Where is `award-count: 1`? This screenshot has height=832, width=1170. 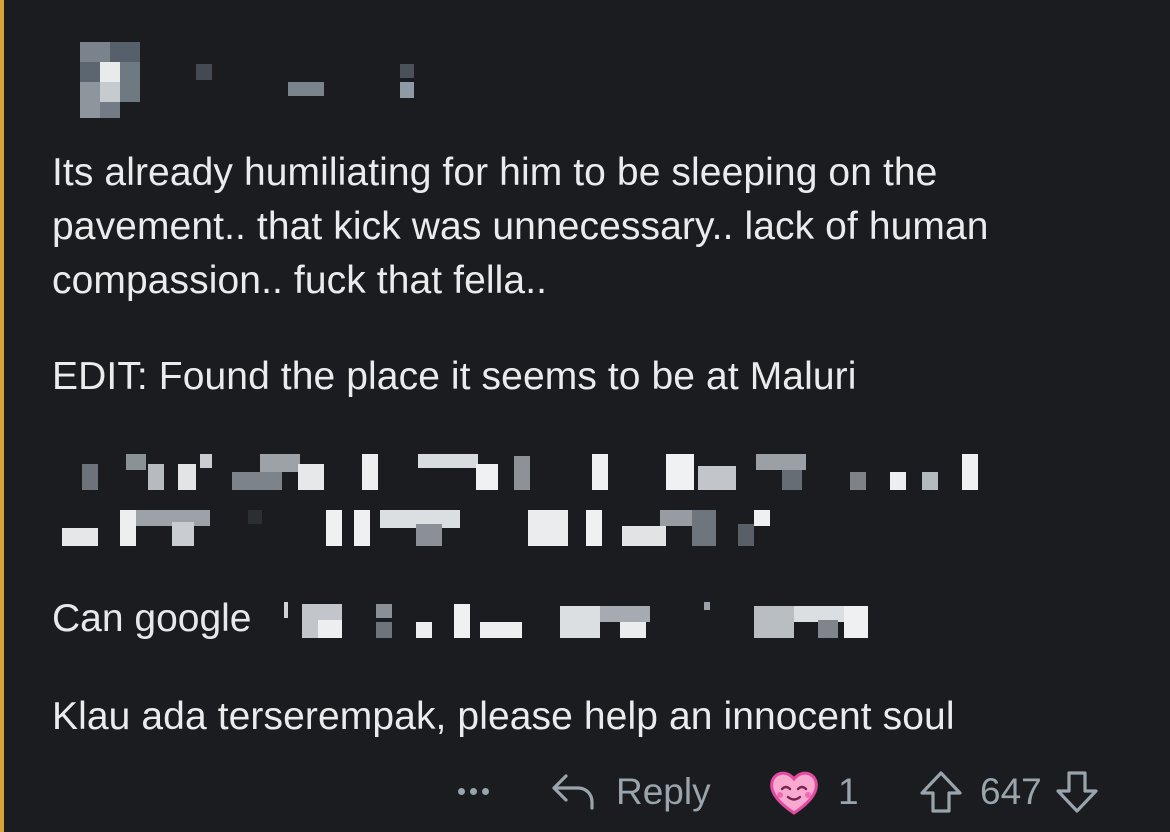 award-count: 1 is located at coordinates (848, 791).